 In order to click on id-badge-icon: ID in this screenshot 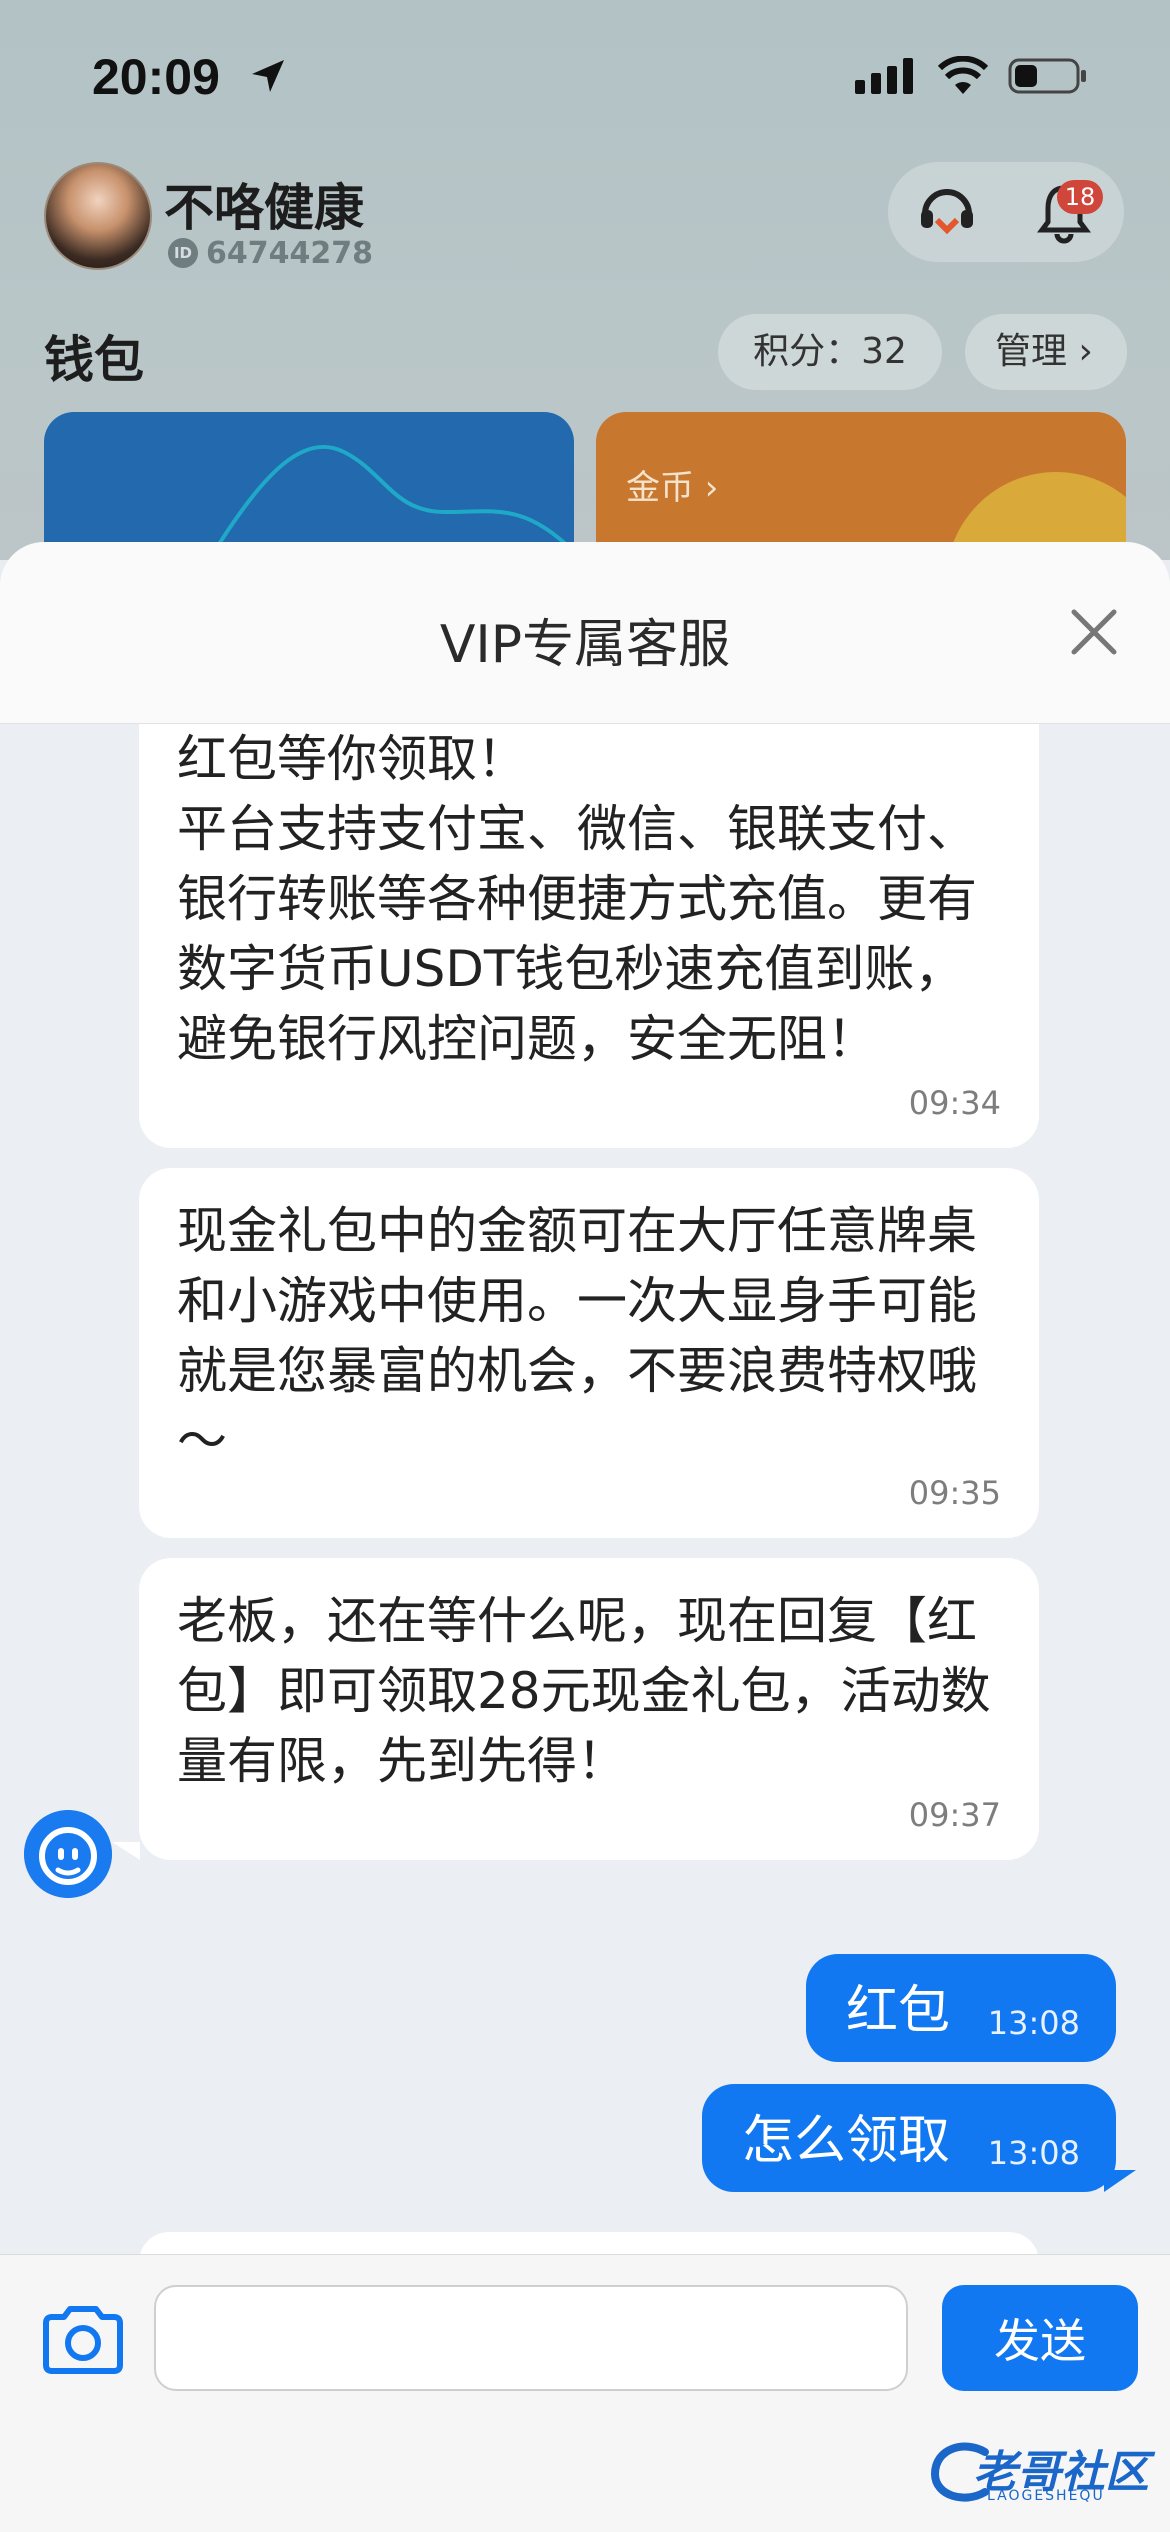, I will do `click(183, 253)`.